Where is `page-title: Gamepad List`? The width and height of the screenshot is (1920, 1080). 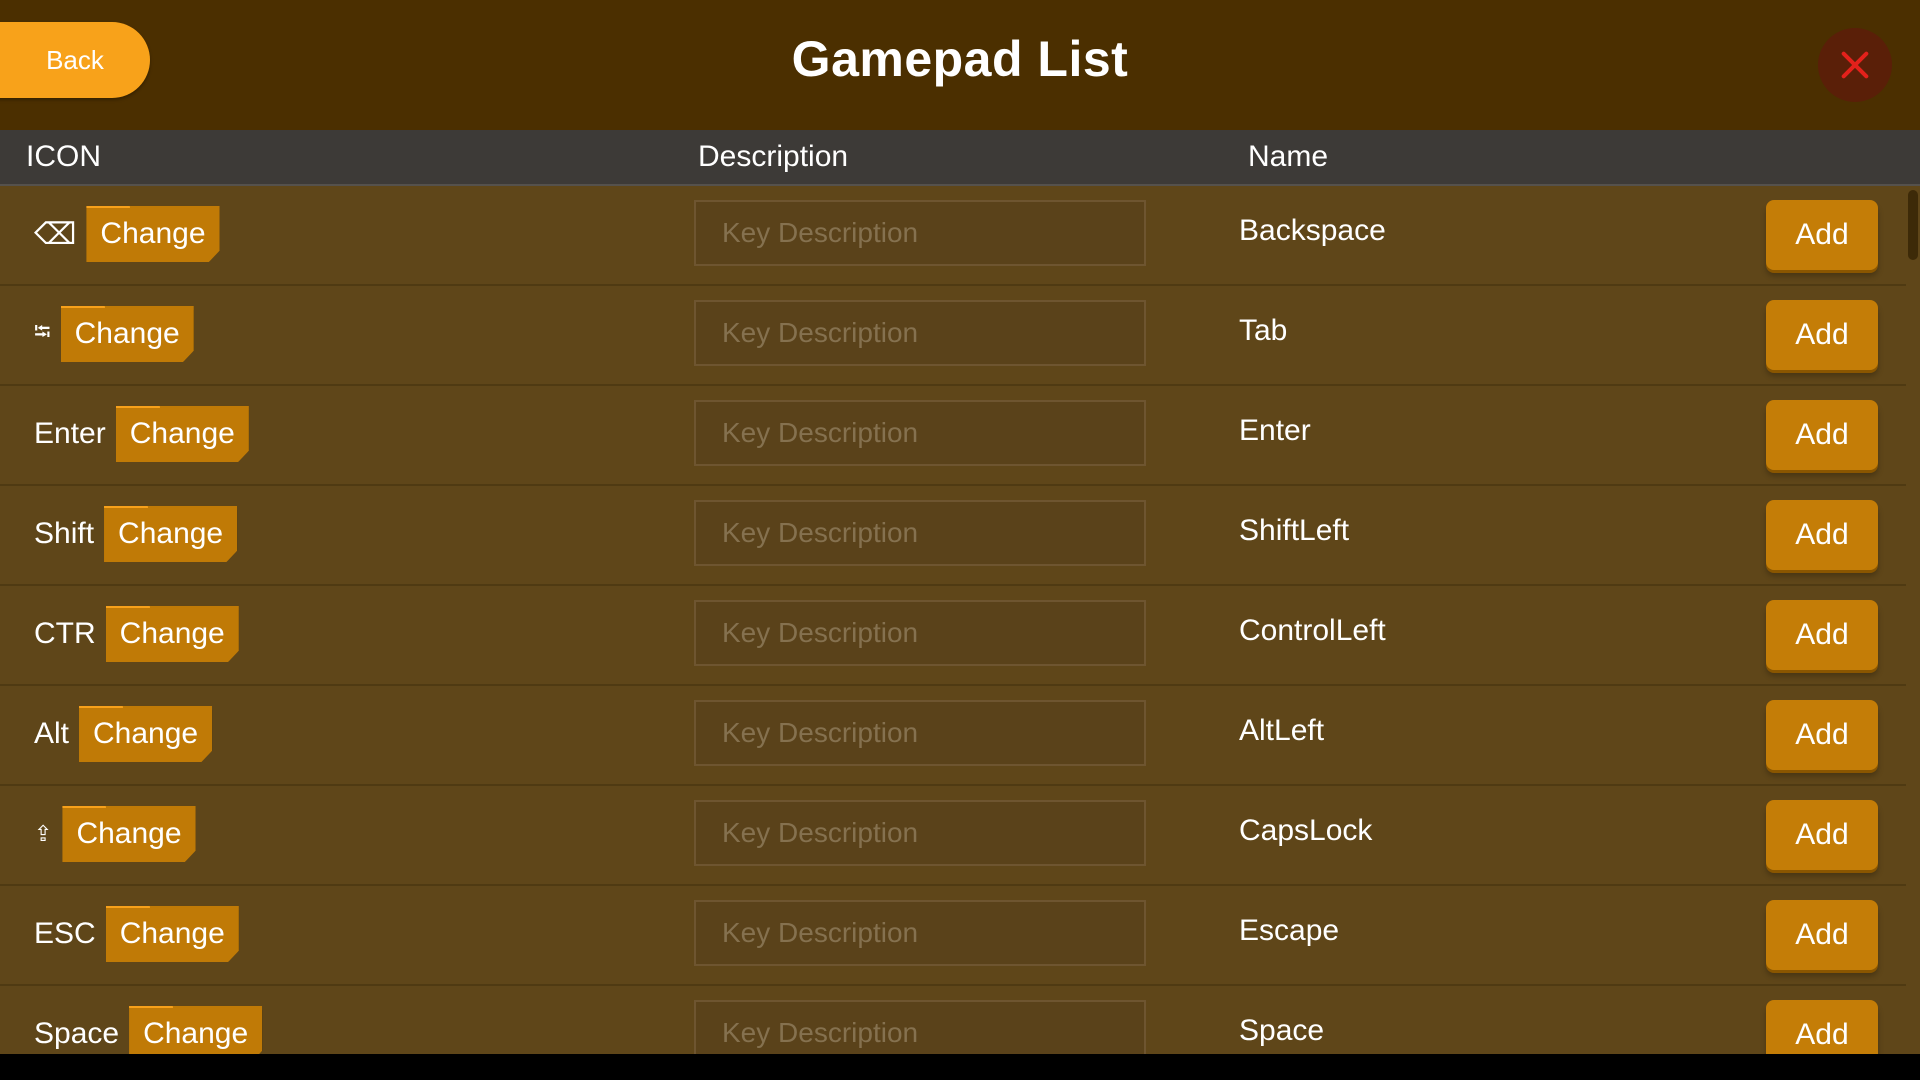
page-title: Gamepad List is located at coordinates (960, 59).